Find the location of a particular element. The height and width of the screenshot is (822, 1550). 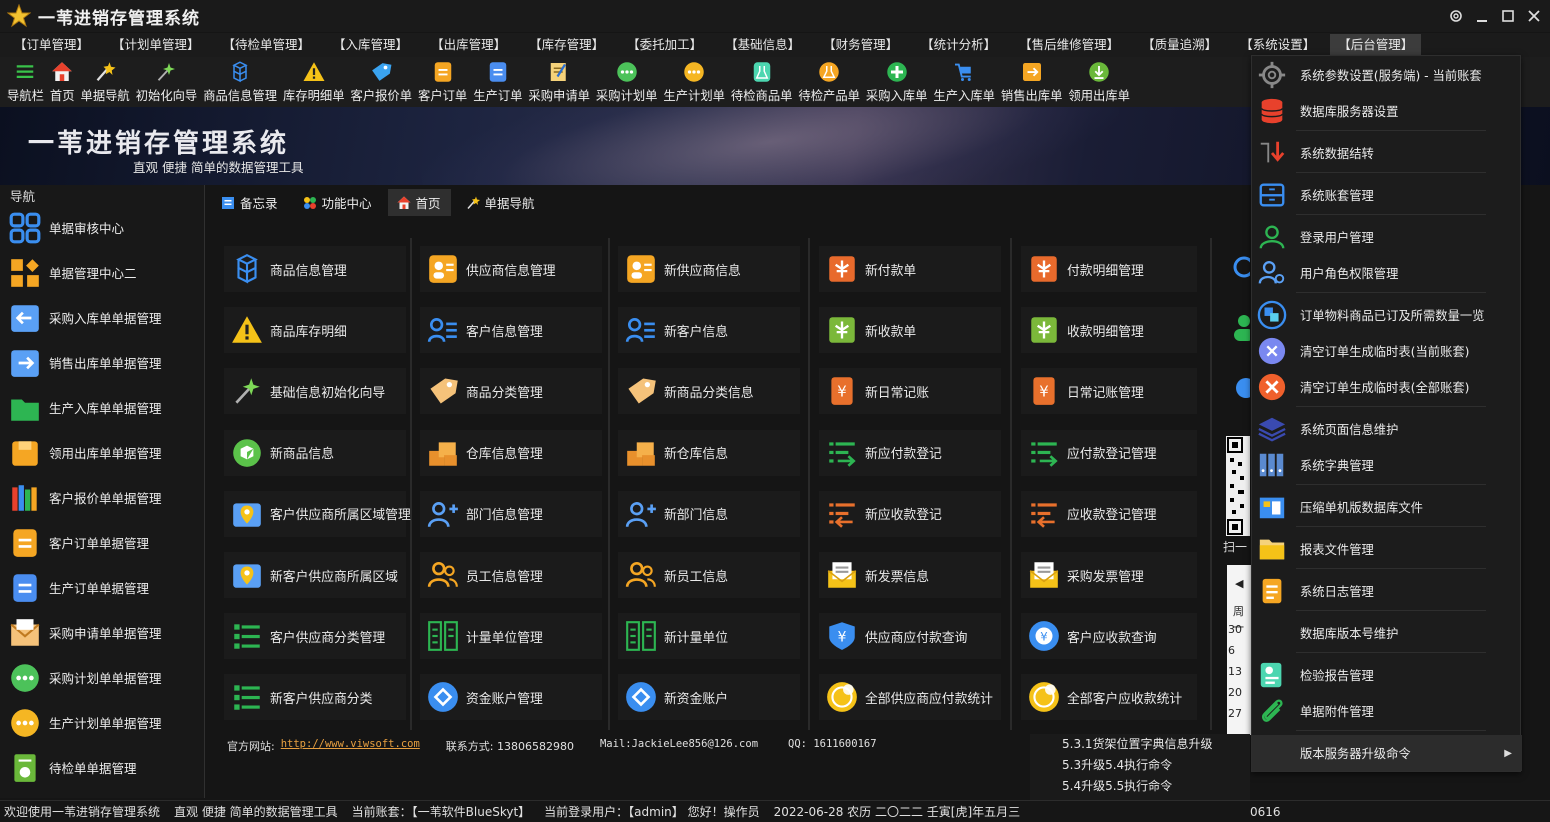

menu-item-10: 【售后维修管理】 is located at coordinates (1069, 45).